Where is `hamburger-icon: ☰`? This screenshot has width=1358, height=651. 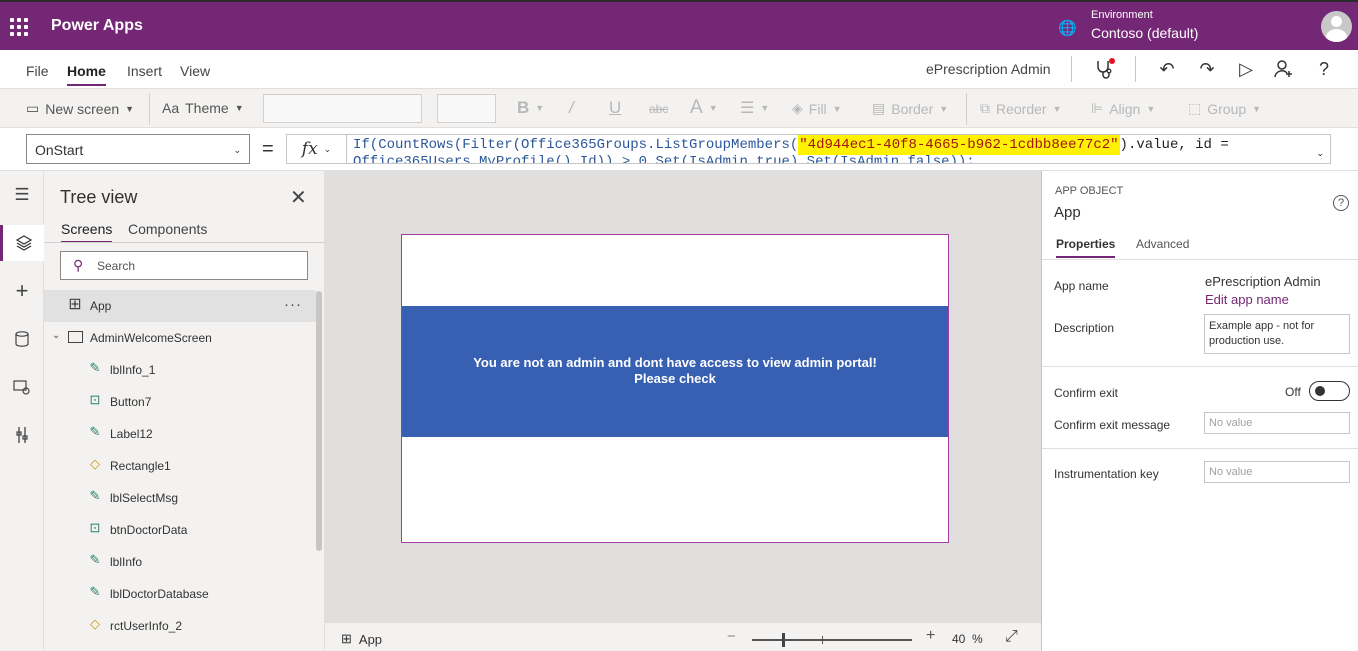 hamburger-icon: ☰ is located at coordinates (22, 195).